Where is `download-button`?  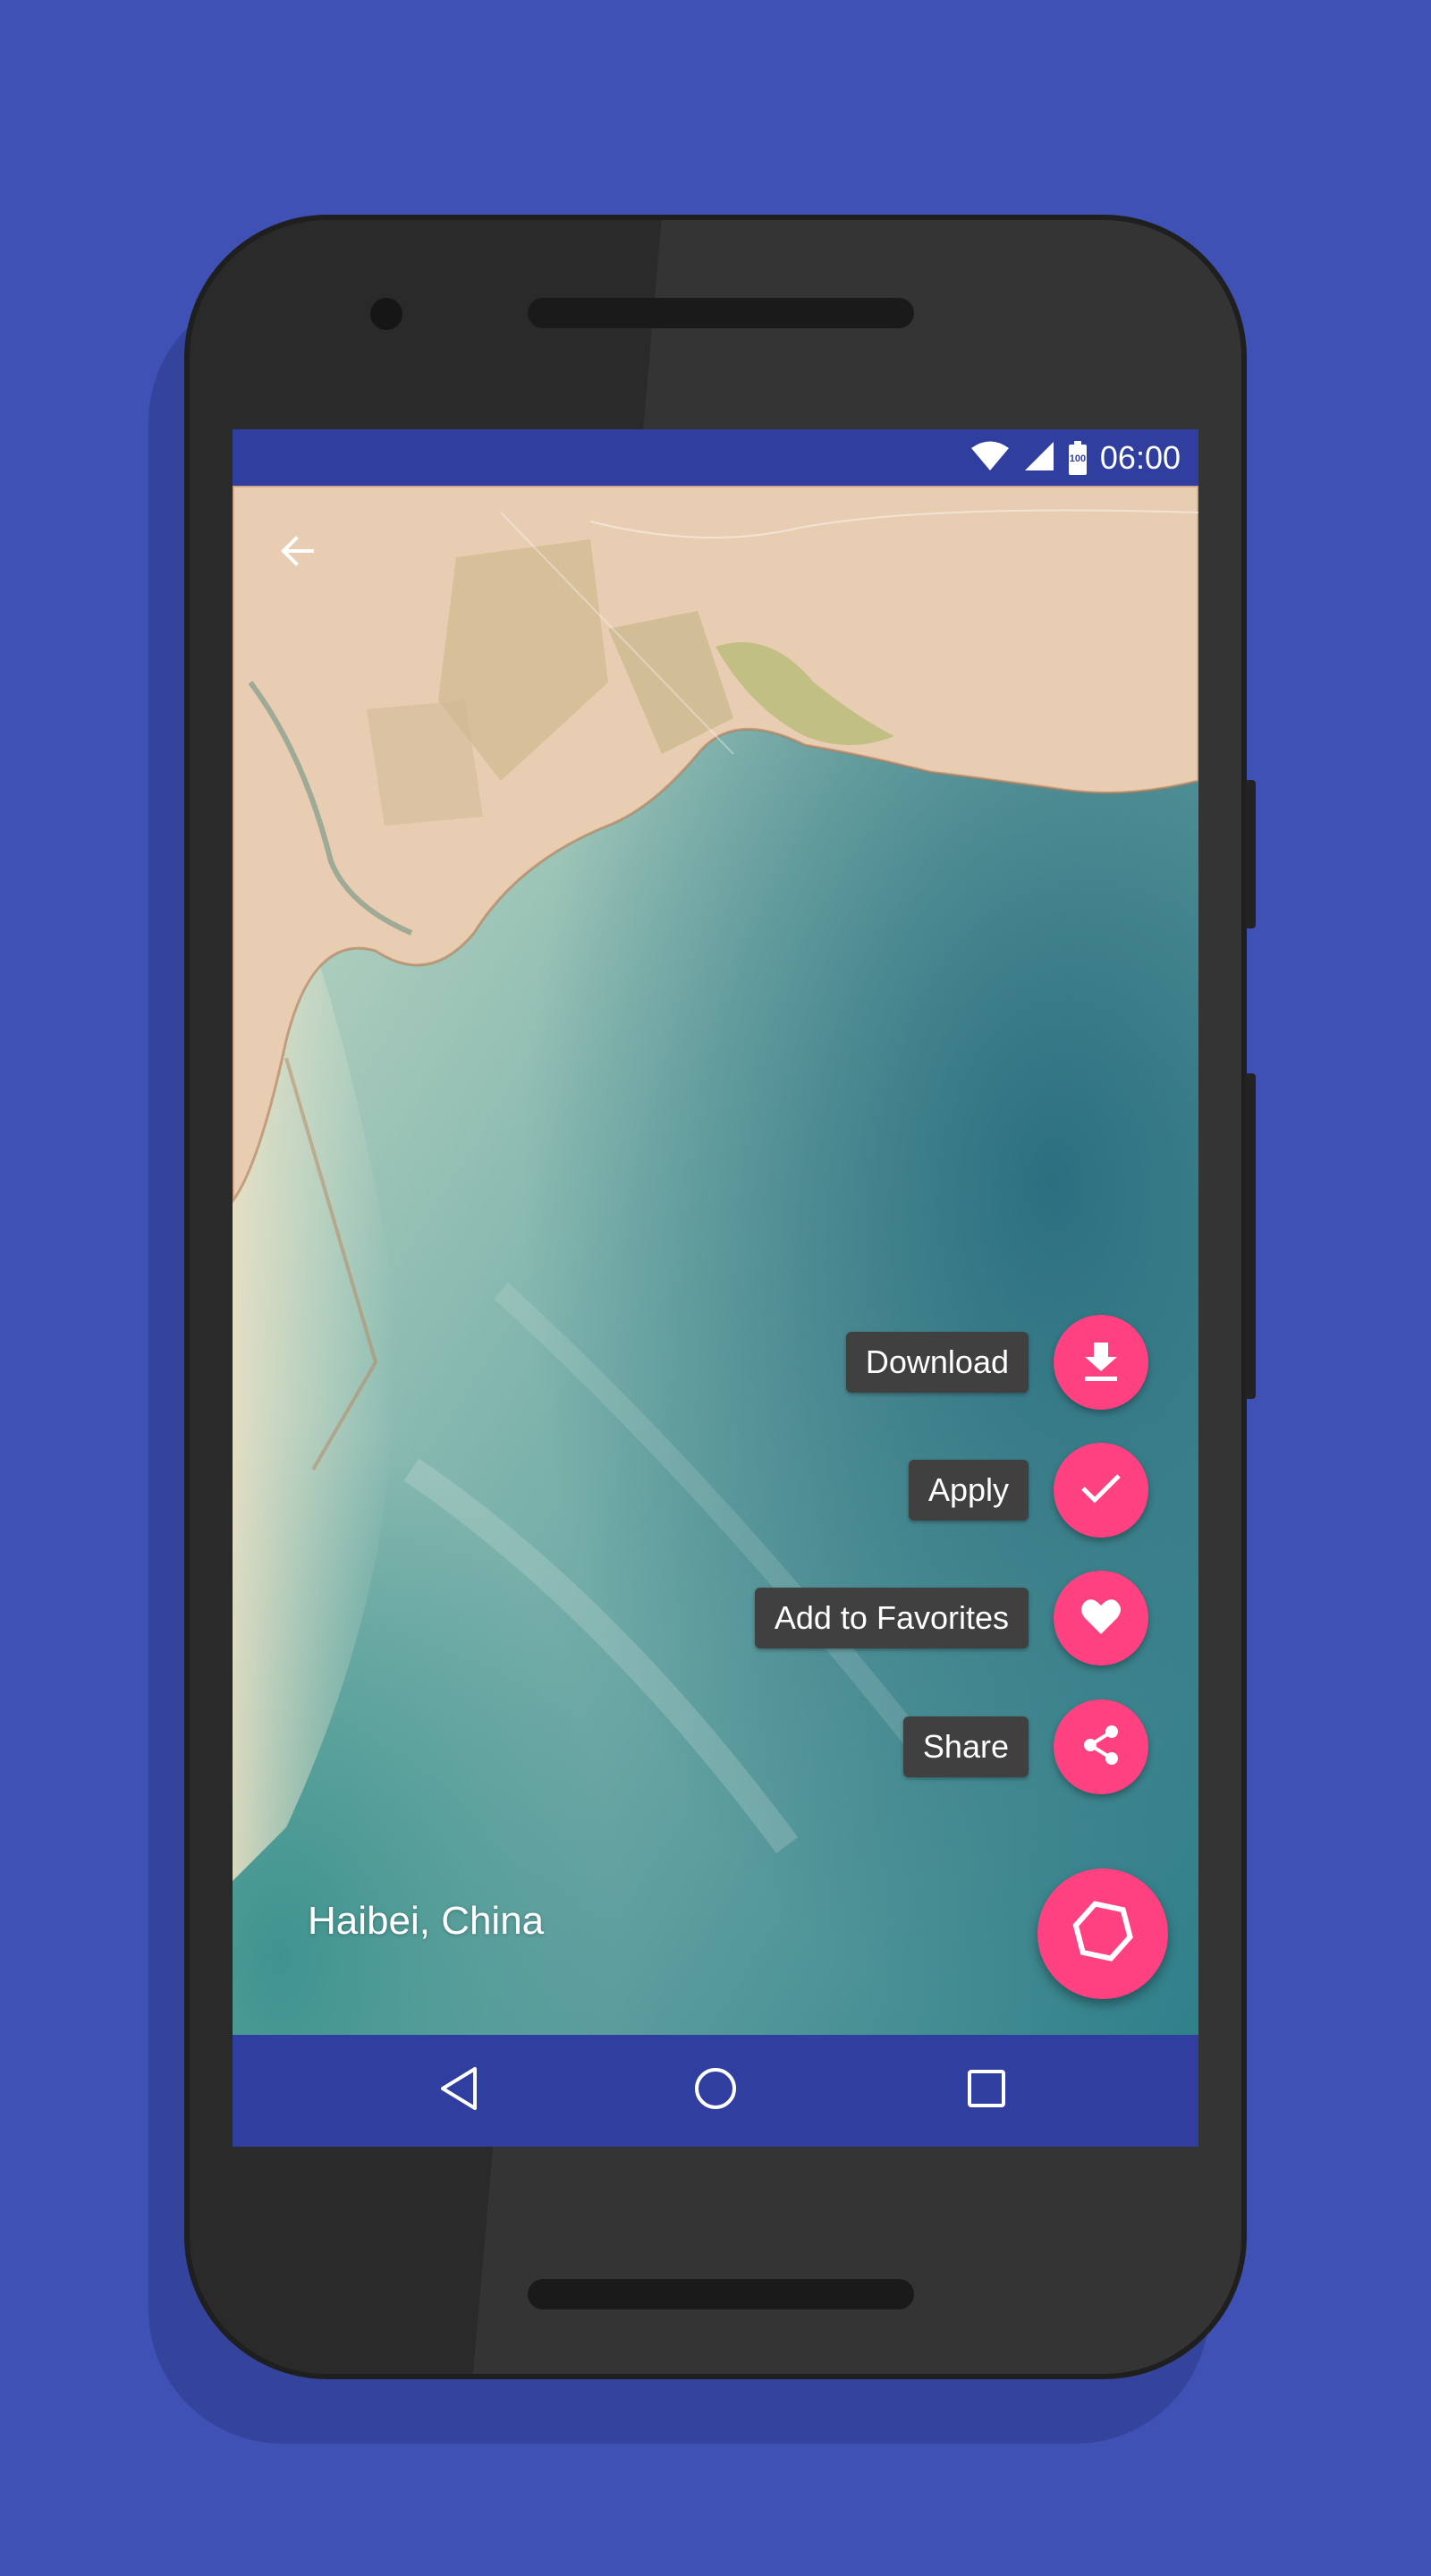 download-button is located at coordinates (1101, 1362).